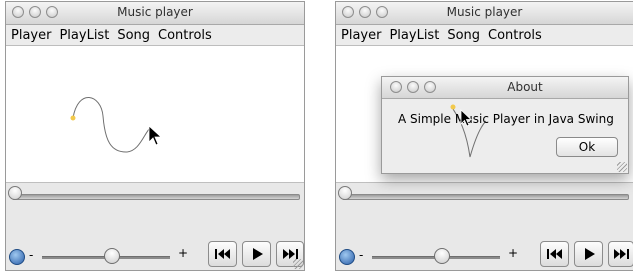 This screenshot has height=272, width=633. Describe the element at coordinates (506, 119) in the screenshot. I see `about-message: A Simple Music Player in Java Swing` at that location.